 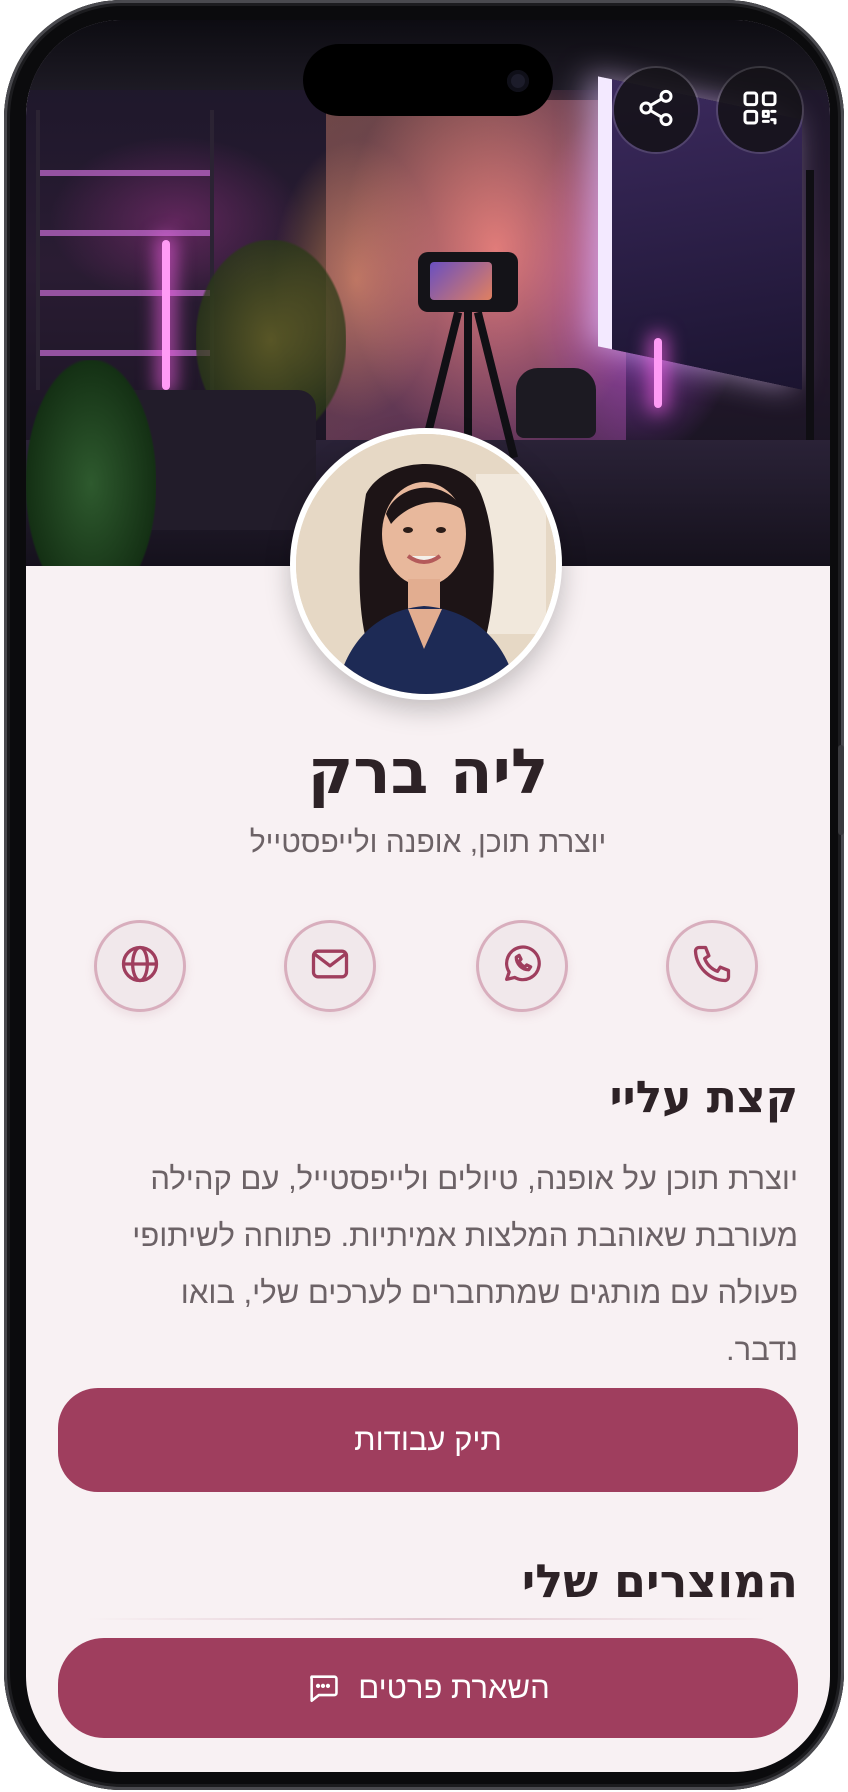 I want to click on leave-details-button: השארת פרטים, so click(x=428, y=1688).